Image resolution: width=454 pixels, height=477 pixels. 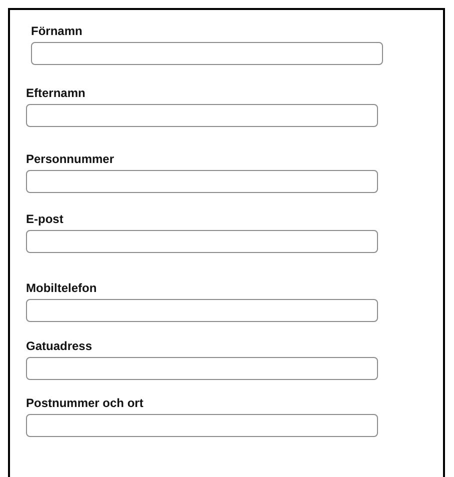 What do you see at coordinates (85, 403) in the screenshot?
I see `field-label: Postnummer och ort` at bounding box center [85, 403].